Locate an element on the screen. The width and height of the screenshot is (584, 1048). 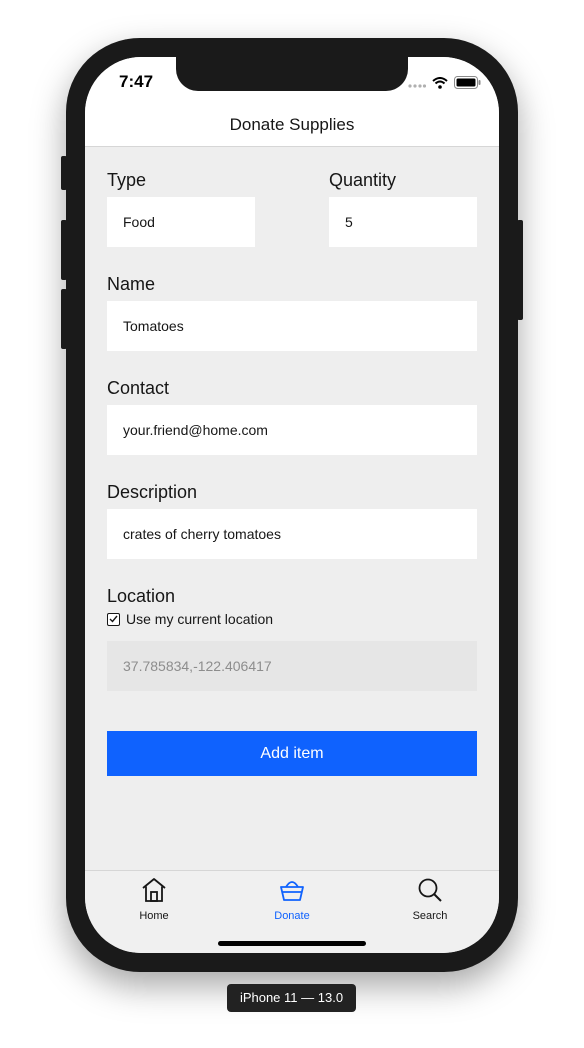
use-location-row: Use my current location is located at coordinates (190, 619).